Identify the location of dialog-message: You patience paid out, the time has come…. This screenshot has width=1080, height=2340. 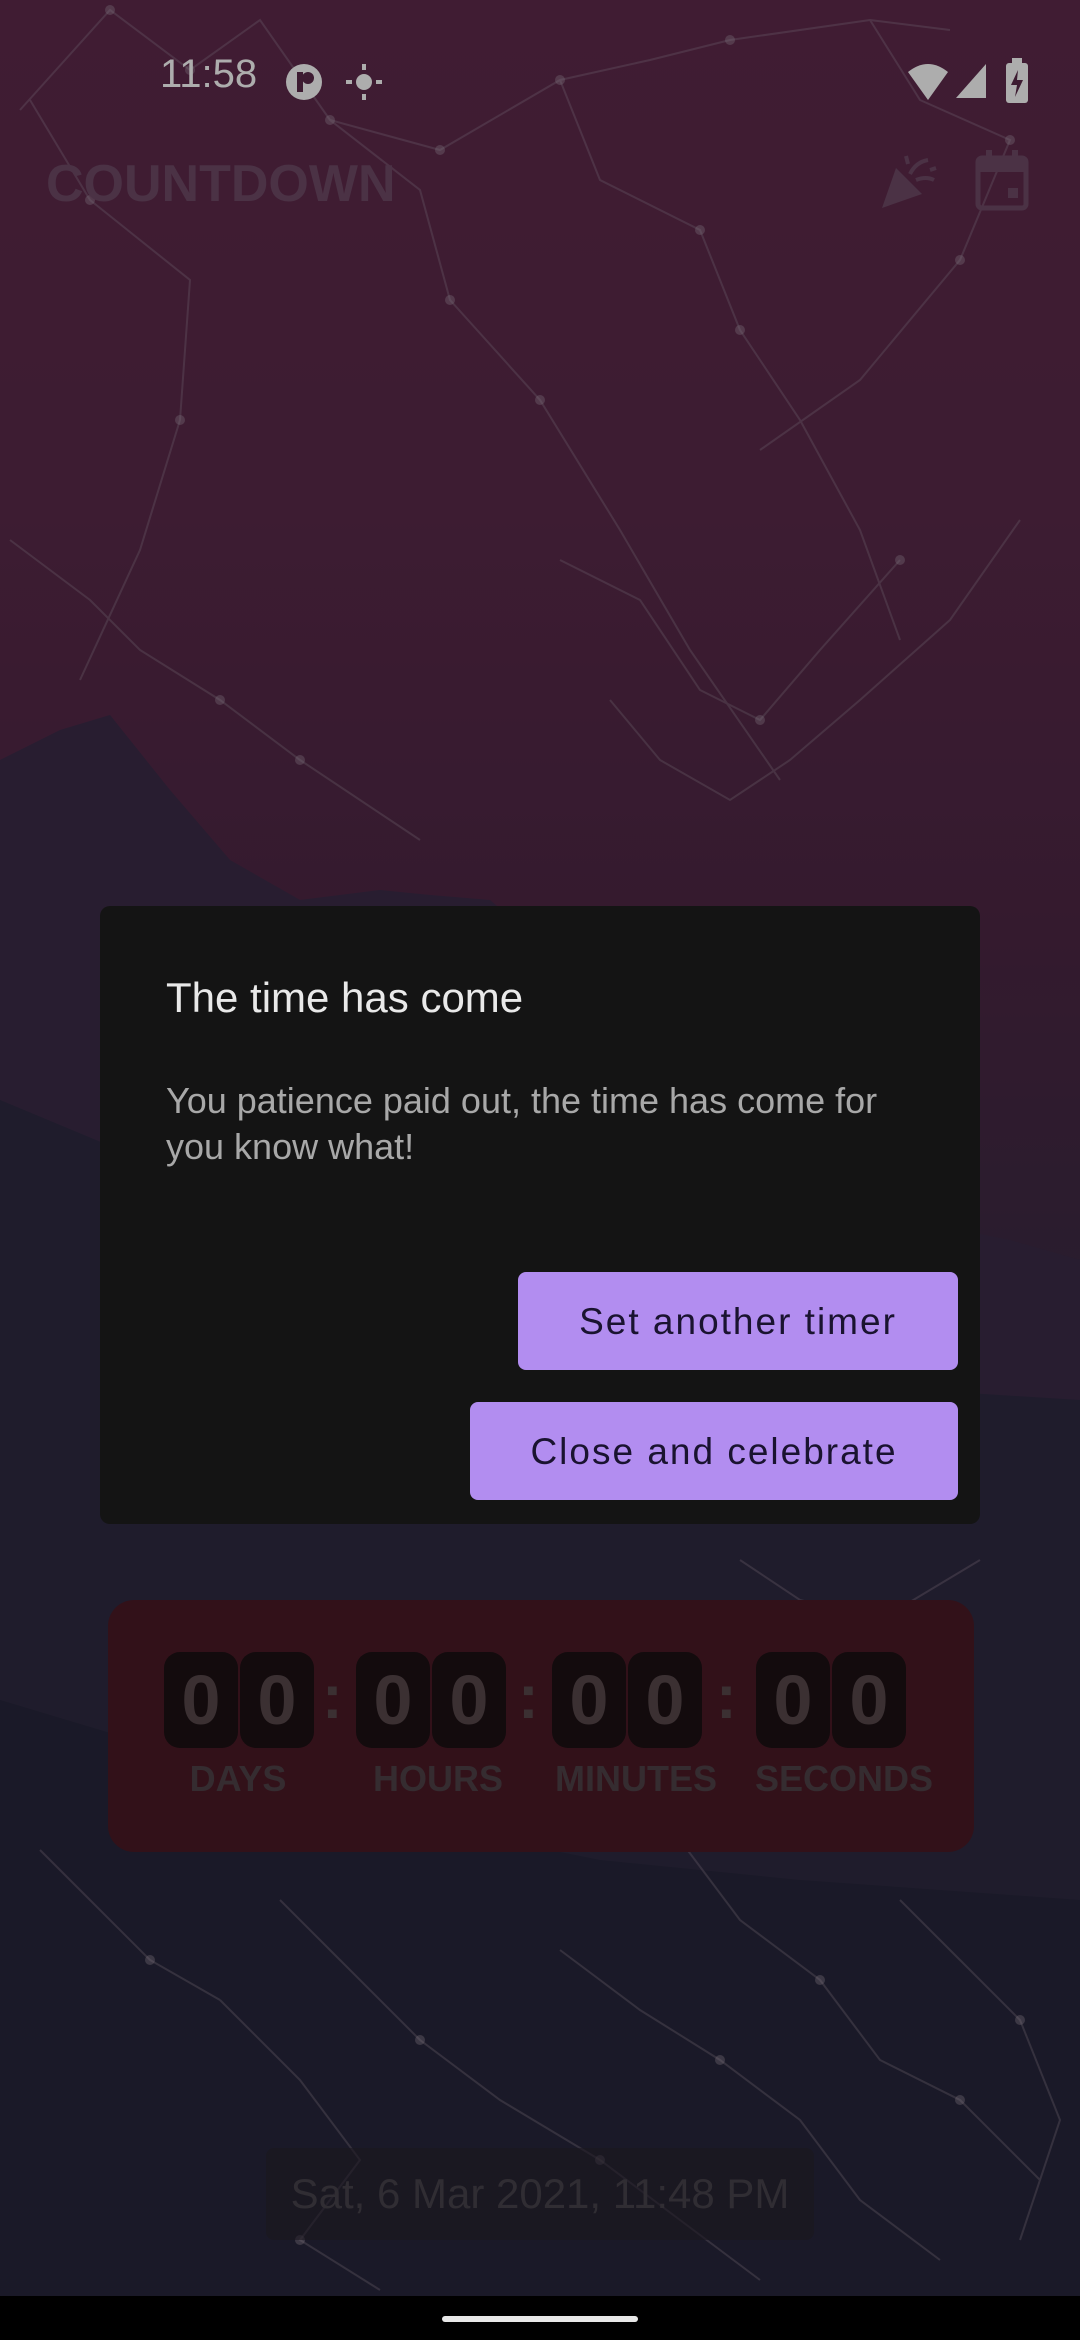
(522, 1123).